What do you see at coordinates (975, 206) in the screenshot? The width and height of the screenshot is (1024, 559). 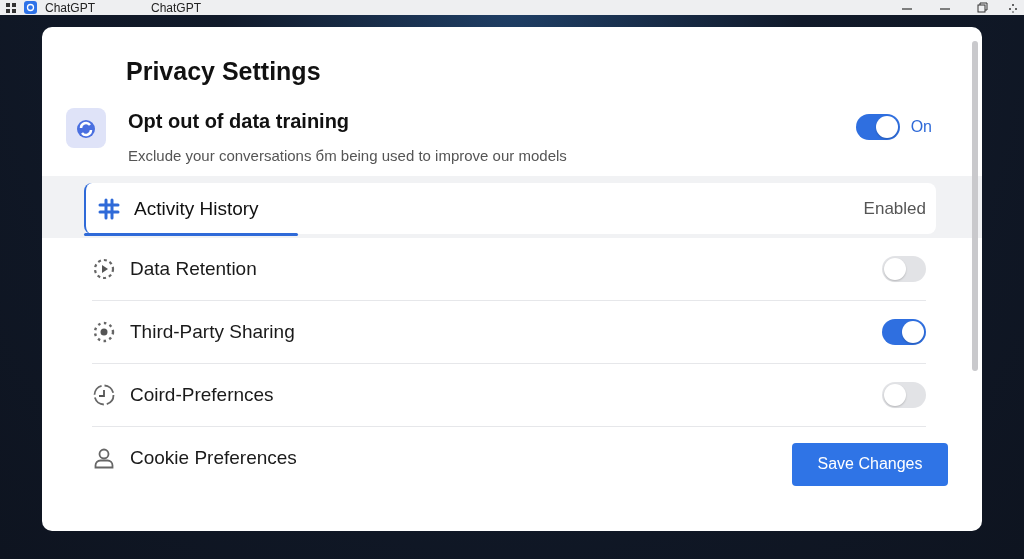 I see `scrollbar` at bounding box center [975, 206].